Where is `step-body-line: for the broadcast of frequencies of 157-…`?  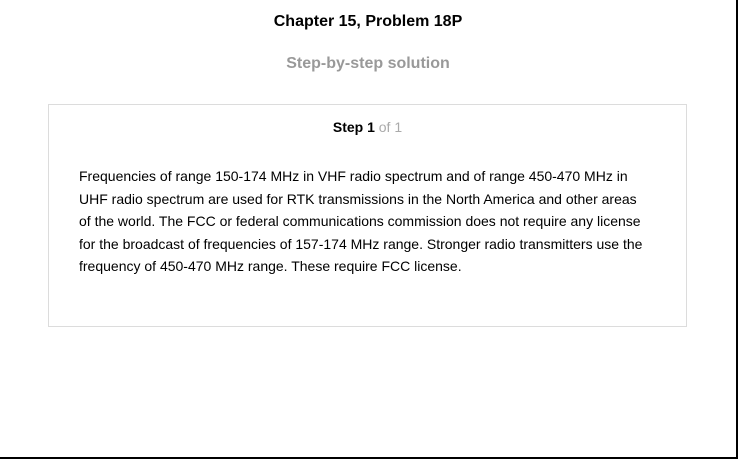
step-body-line: for the broadcast of frequencies of 157-… is located at coordinates (361, 243).